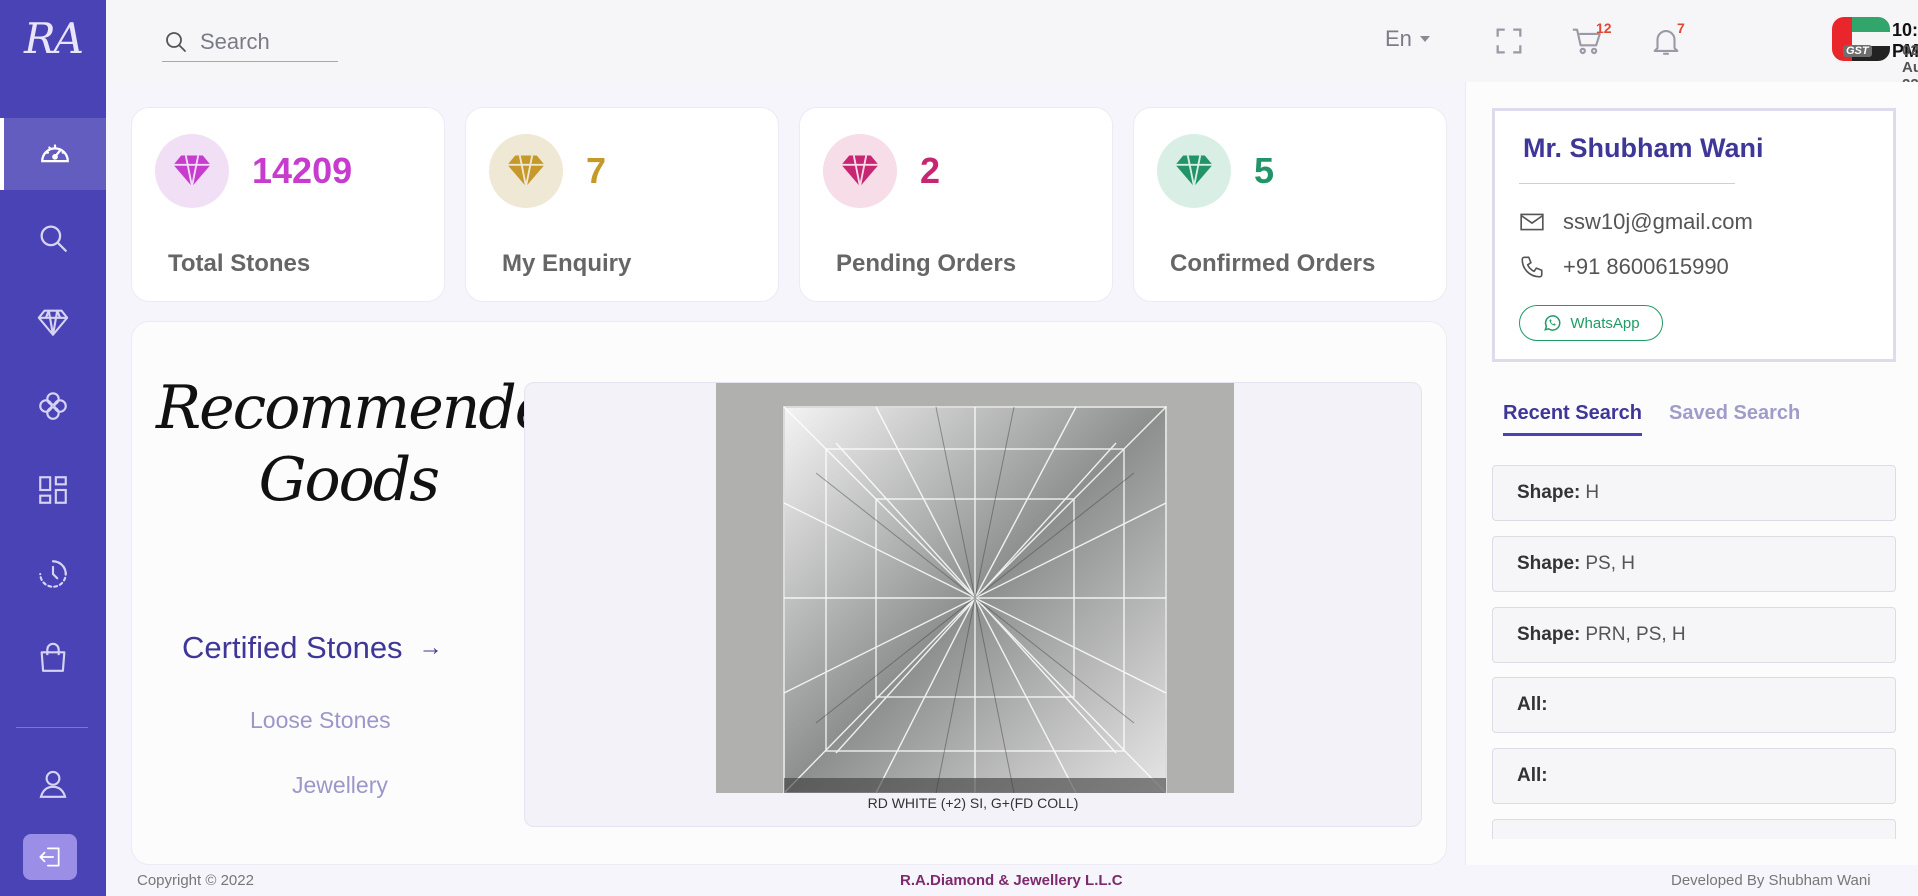  What do you see at coordinates (1658, 222) in the screenshot?
I see `profile-email: ssw10j@gmail.com` at bounding box center [1658, 222].